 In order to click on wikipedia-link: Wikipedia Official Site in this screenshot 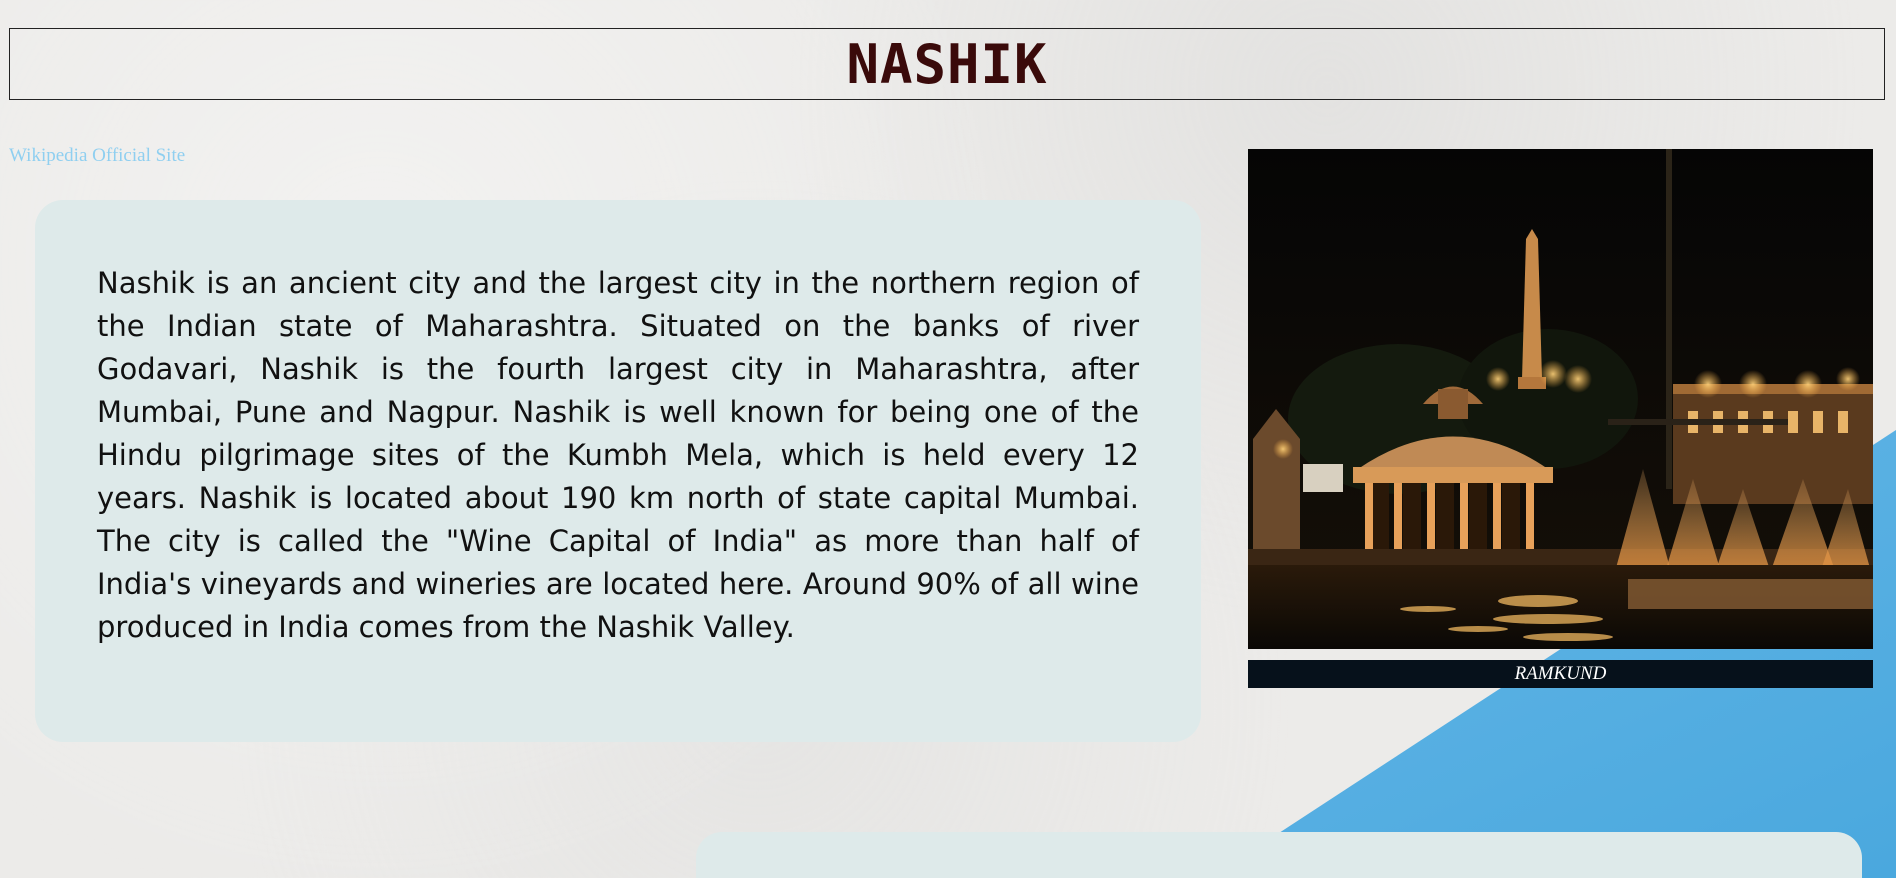, I will do `click(97, 156)`.